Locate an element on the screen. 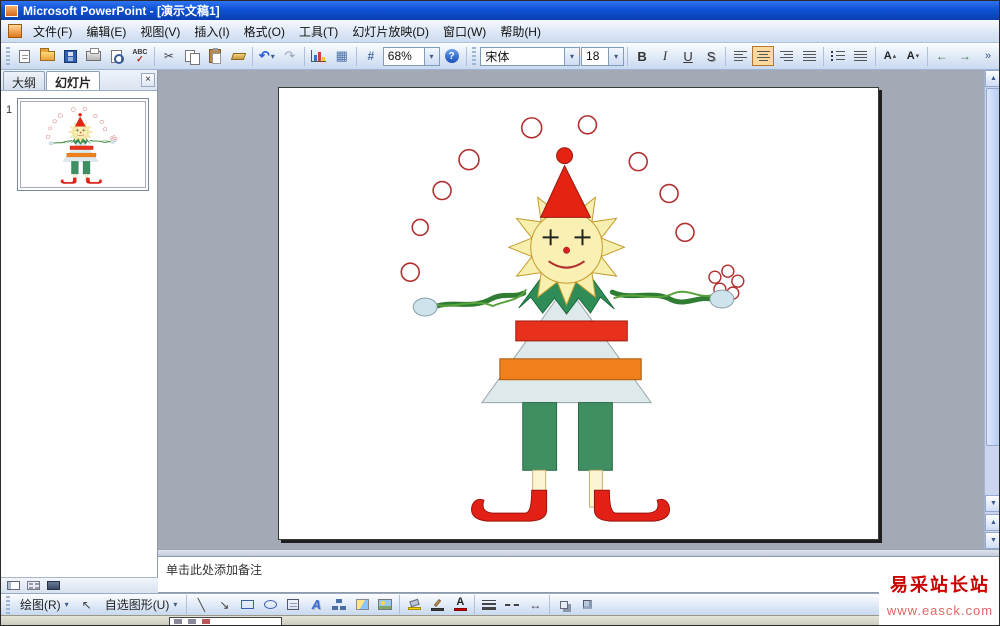 The height and width of the screenshot is (626, 1000). shoes is located at coordinates (571, 505).